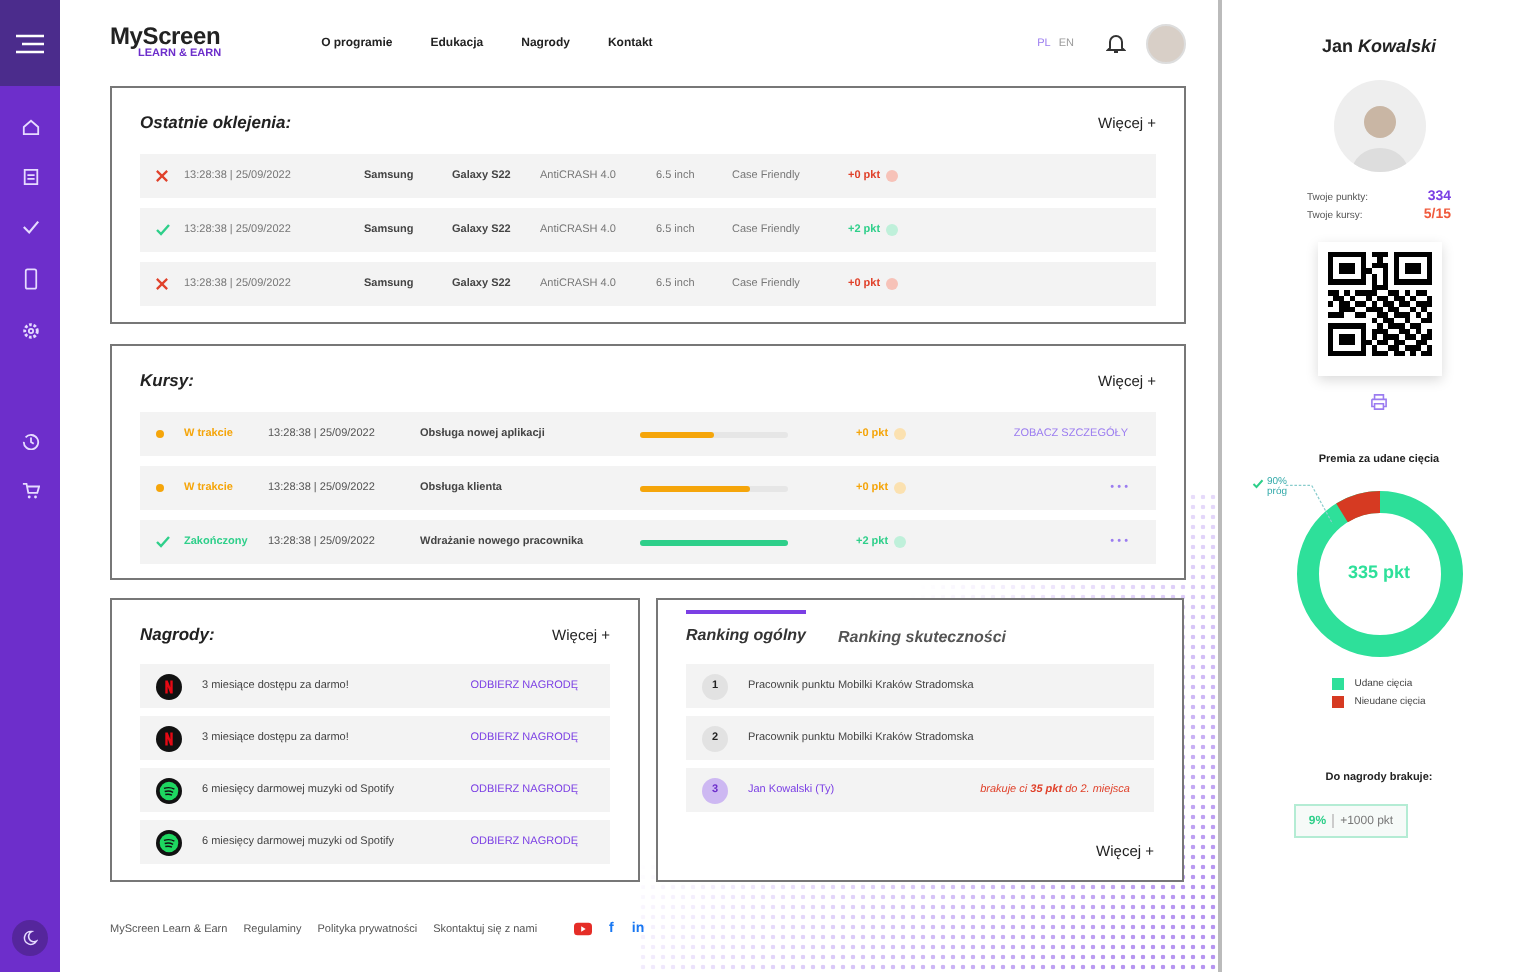 This screenshot has width=1536, height=972. Describe the element at coordinates (1379, 572) in the screenshot. I see `bonus-value: 335 pkt` at that location.